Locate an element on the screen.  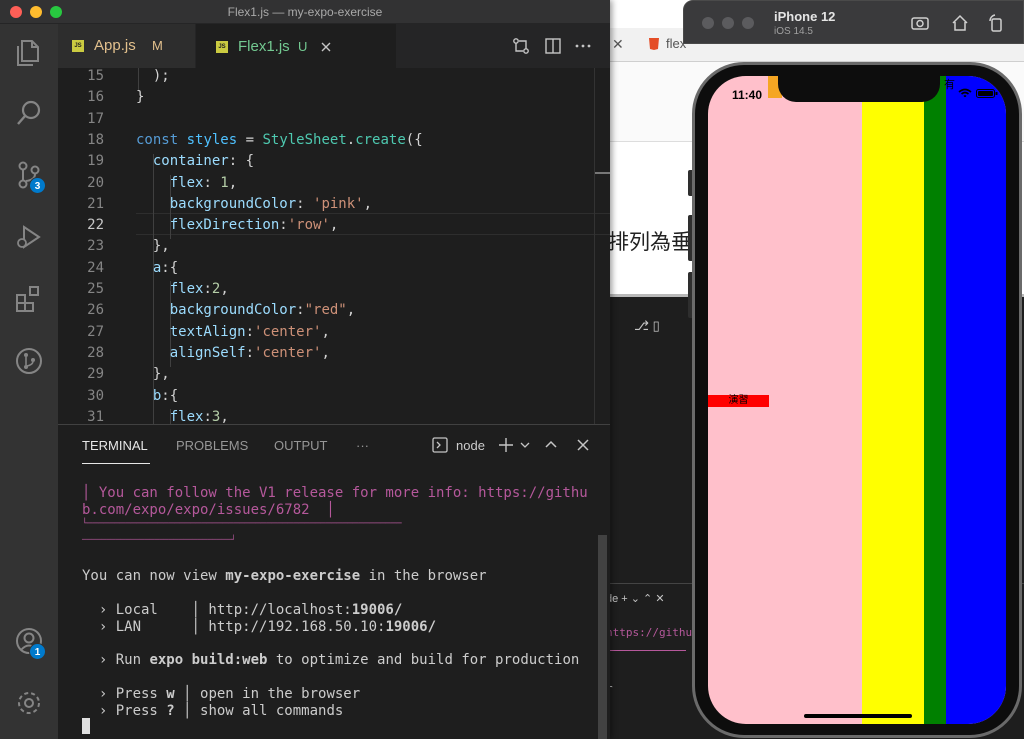
manage-gear-icon is located at coordinates (29, 703).